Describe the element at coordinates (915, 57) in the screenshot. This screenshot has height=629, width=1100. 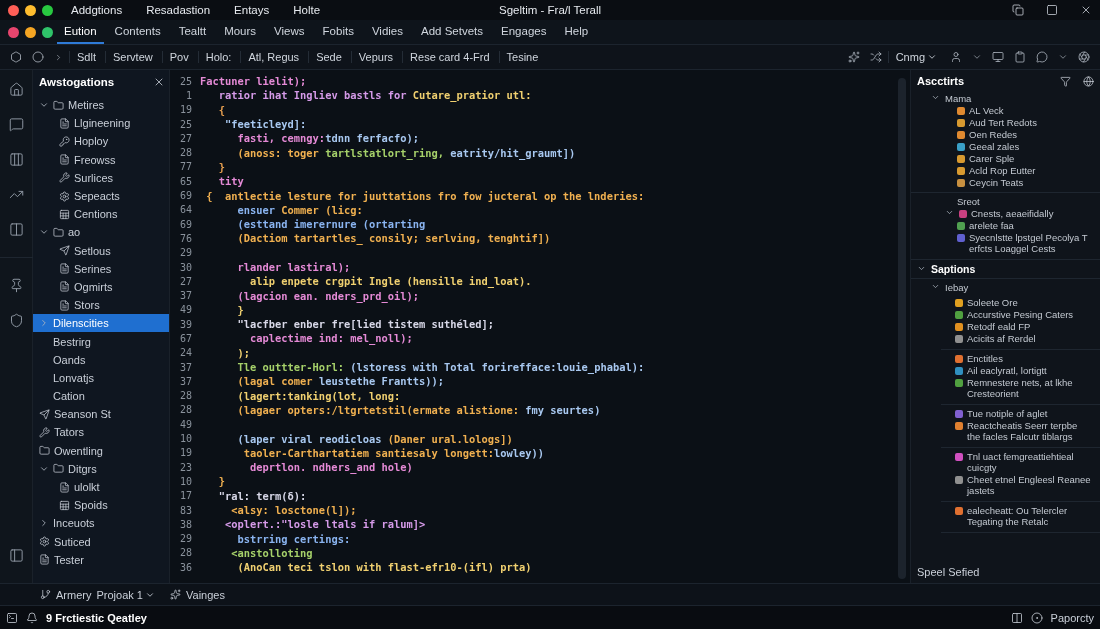
I see `dropdown-button: Cnmg` at that location.